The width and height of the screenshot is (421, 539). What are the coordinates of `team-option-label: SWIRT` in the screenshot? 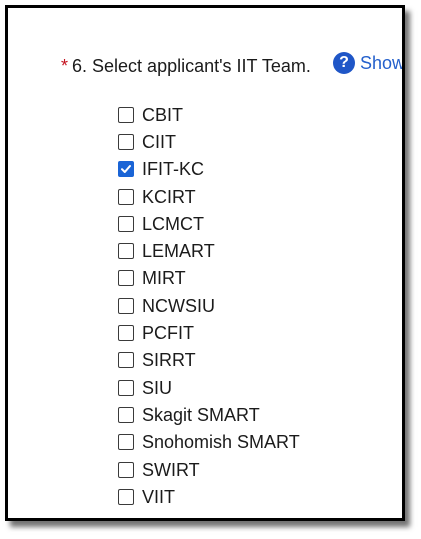 It's located at (171, 469).